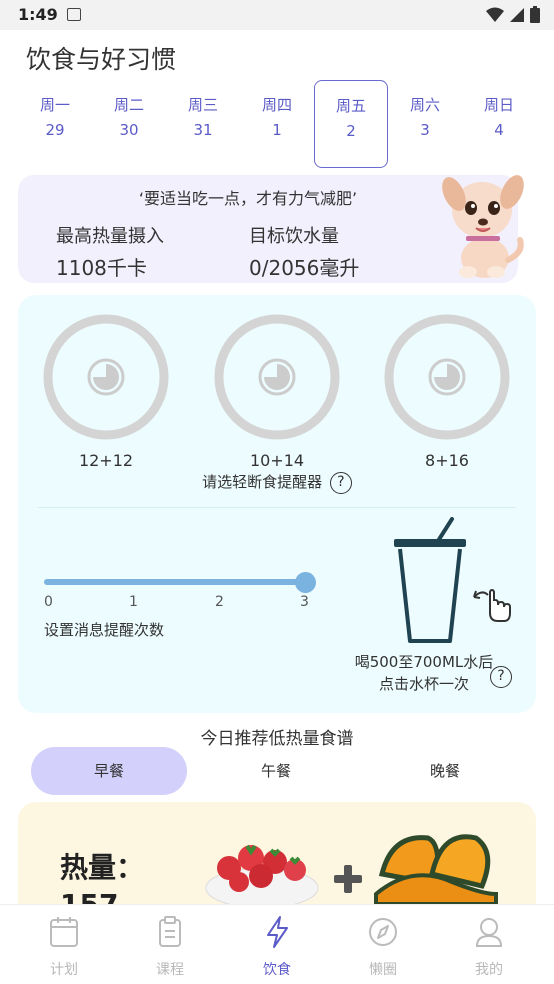 This screenshot has width=554, height=984. Describe the element at coordinates (350, 106) in the screenshot. I see `day-name: 周五` at that location.